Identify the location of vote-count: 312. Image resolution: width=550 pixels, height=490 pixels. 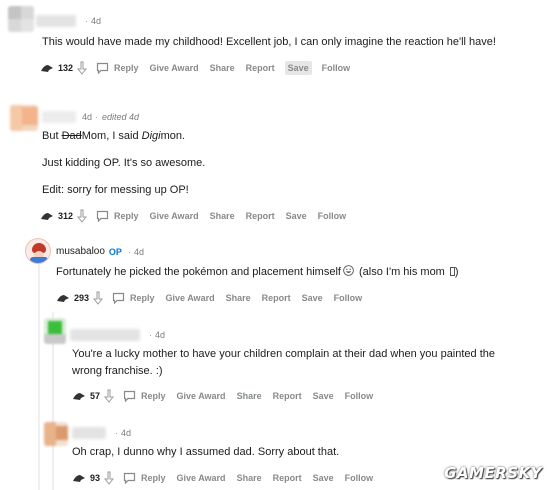
(66, 216).